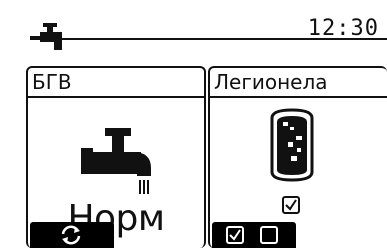 The height and width of the screenshot is (248, 387). I want to click on rotate-arrows-icon, so click(71, 235).